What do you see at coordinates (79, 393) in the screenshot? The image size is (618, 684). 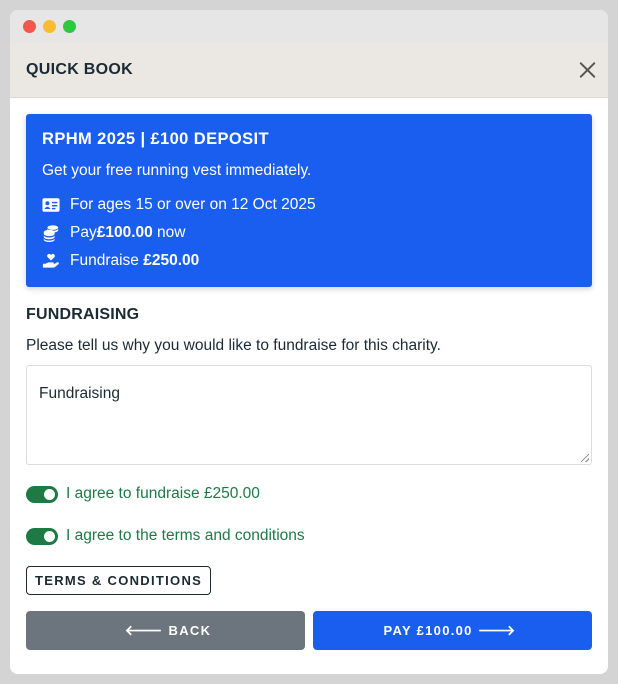 I see `fundraising-reason-value: Fundraising` at bounding box center [79, 393].